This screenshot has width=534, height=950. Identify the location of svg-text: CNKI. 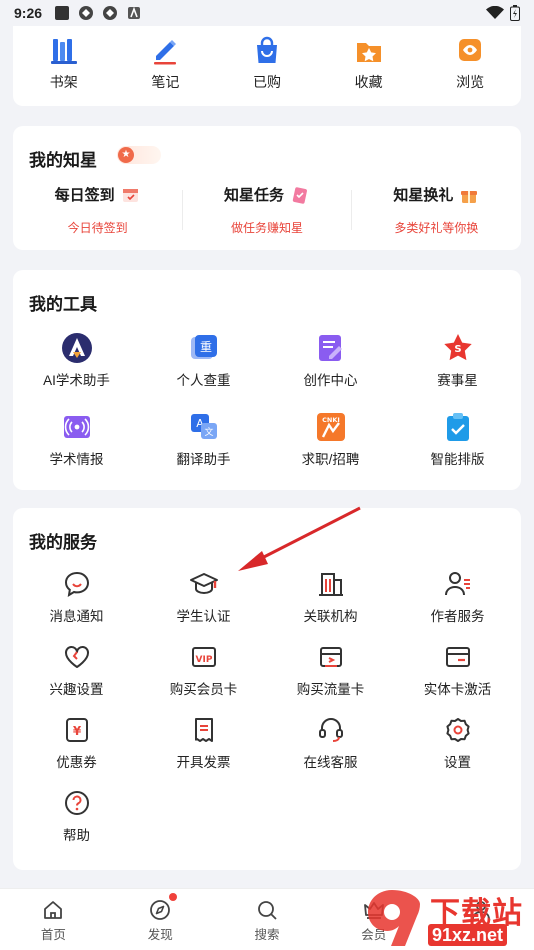
(331, 420).